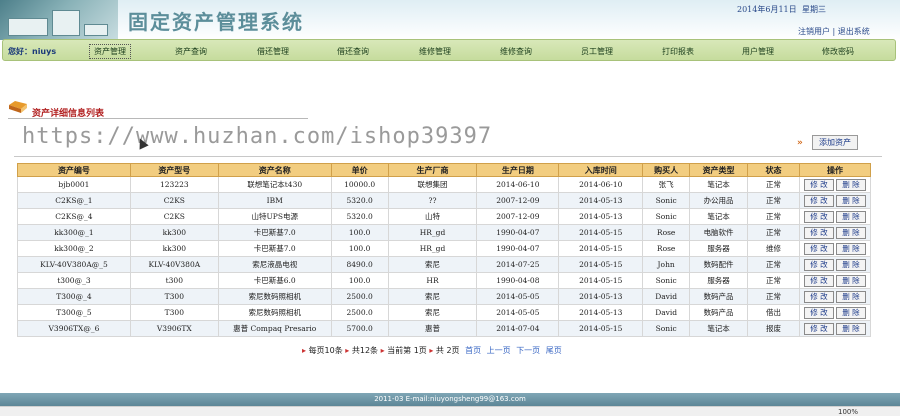  I want to click on table-cell: 索尼液晶电视, so click(274, 264).